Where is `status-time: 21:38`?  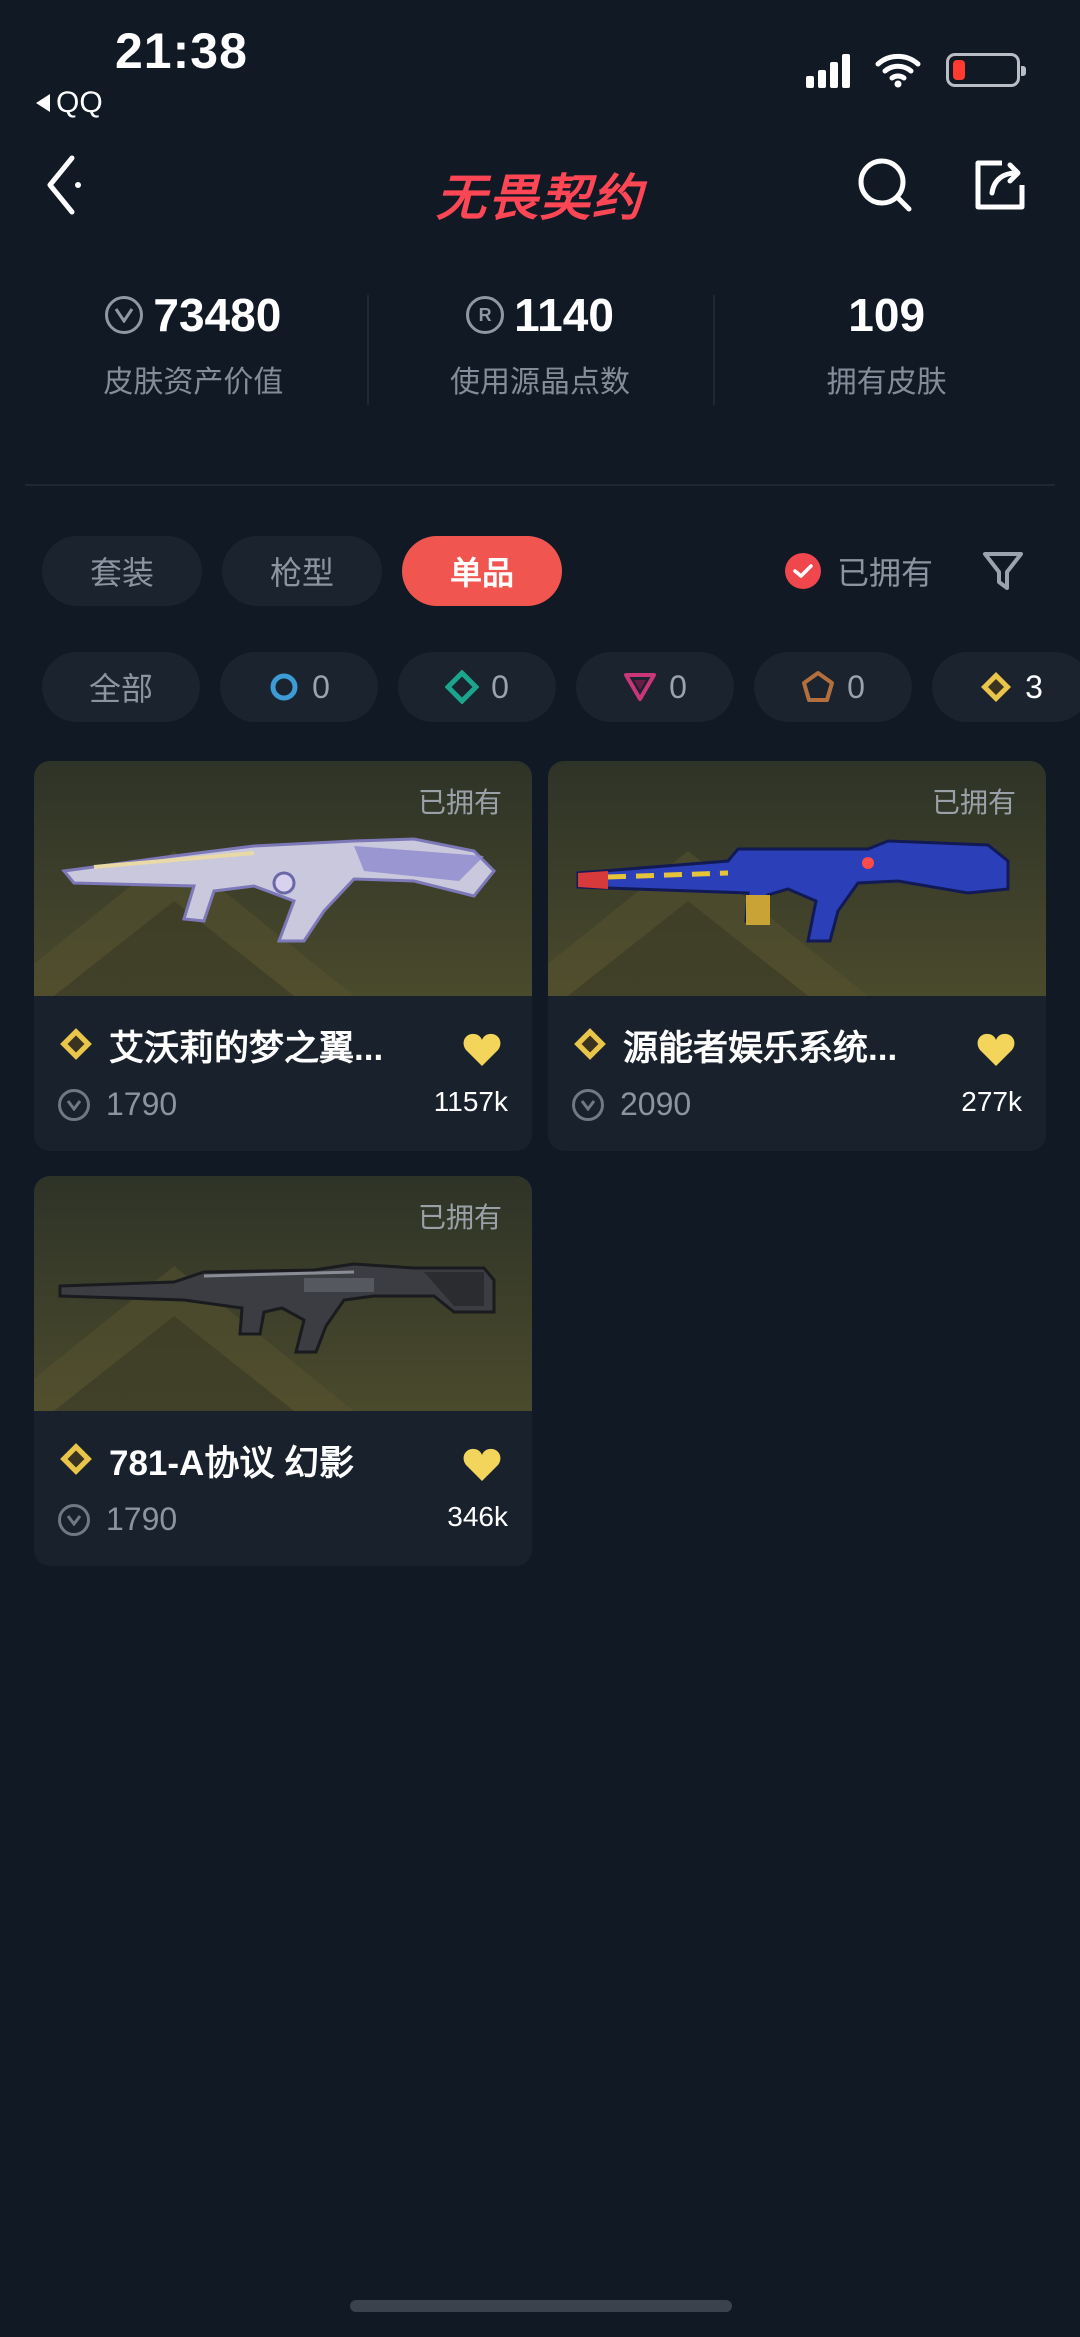 status-time: 21:38 is located at coordinates (181, 51).